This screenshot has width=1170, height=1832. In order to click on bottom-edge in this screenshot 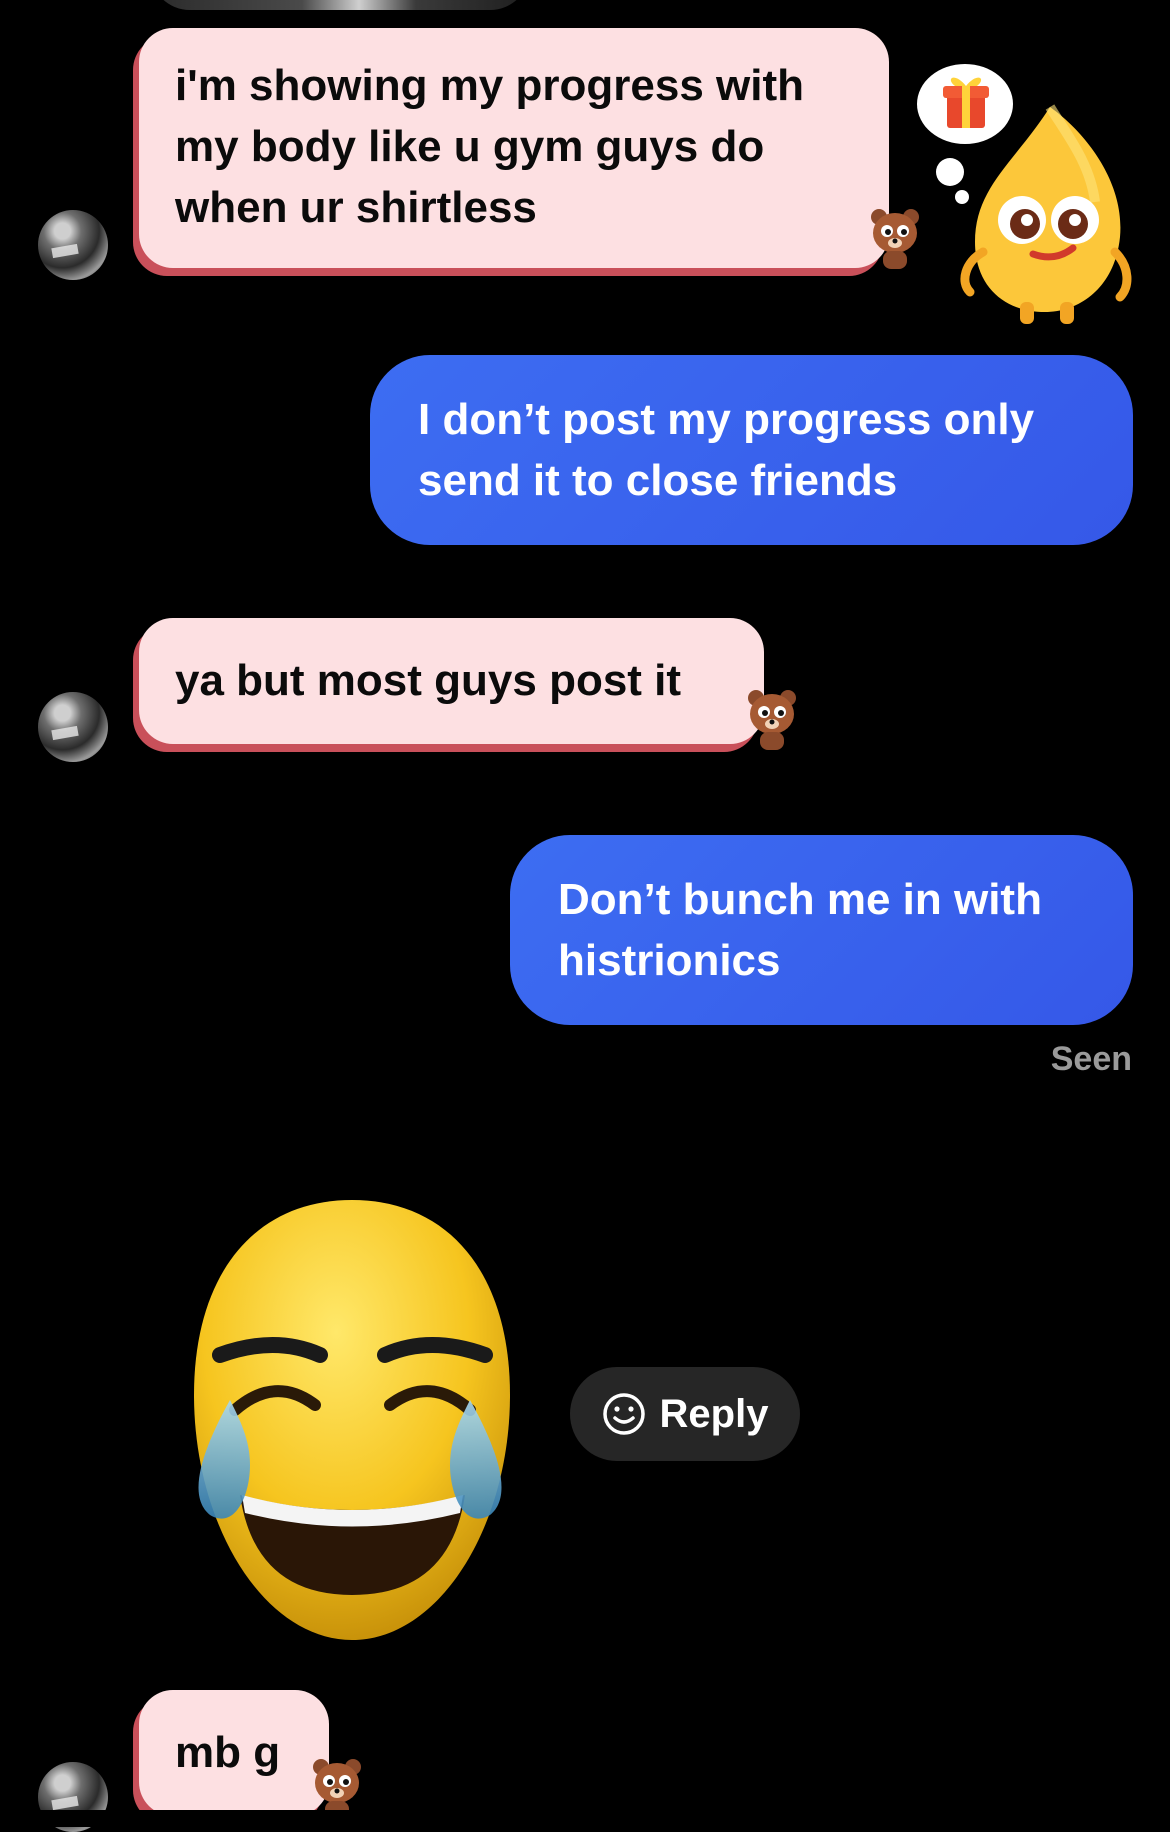, I will do `click(585, 1818)`.